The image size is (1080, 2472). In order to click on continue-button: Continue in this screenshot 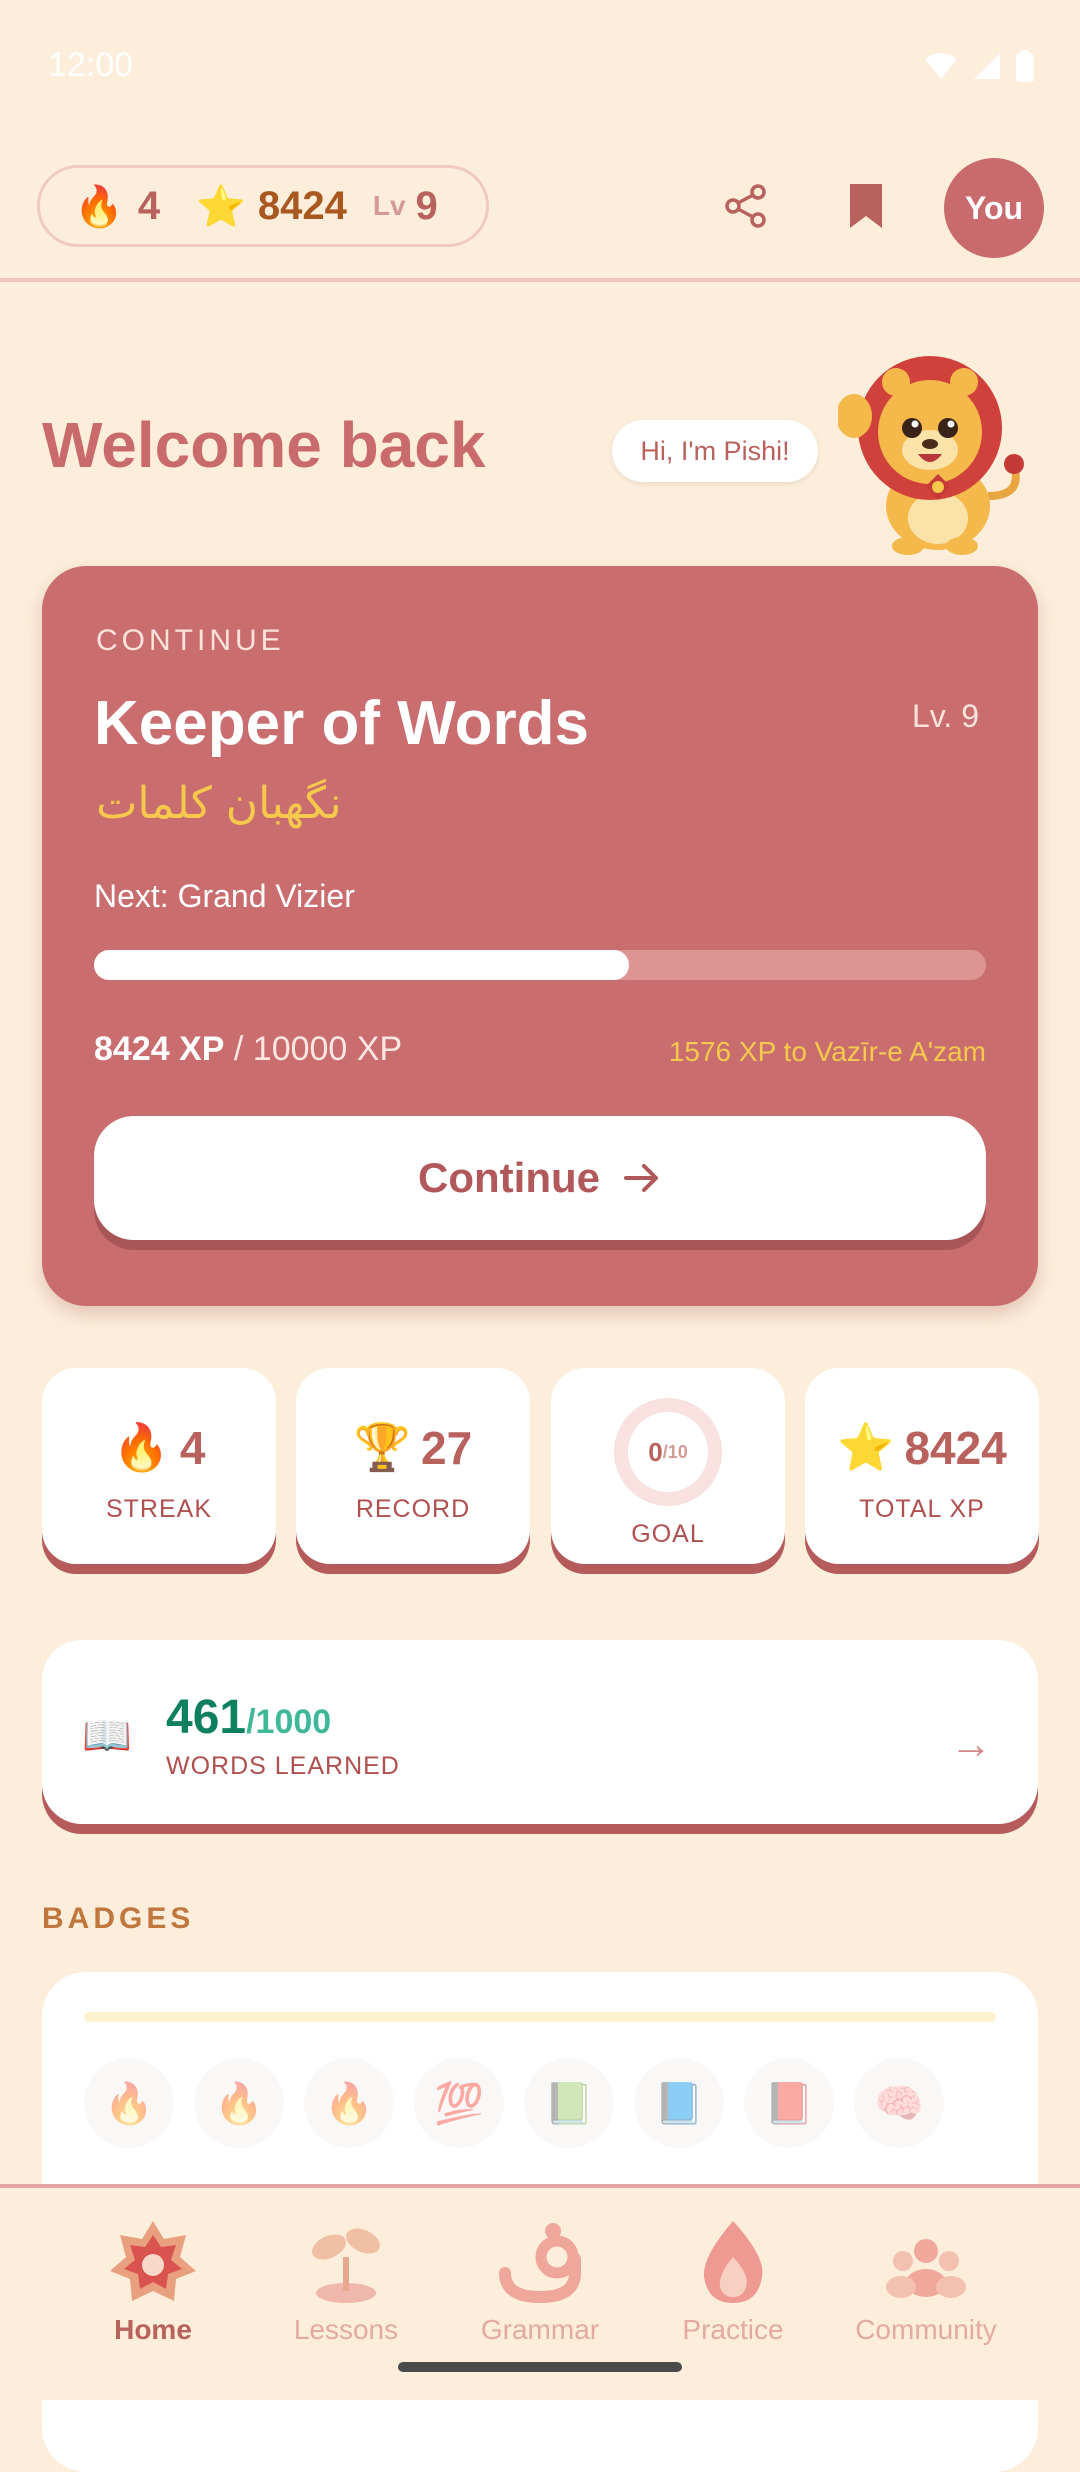, I will do `click(540, 1178)`.